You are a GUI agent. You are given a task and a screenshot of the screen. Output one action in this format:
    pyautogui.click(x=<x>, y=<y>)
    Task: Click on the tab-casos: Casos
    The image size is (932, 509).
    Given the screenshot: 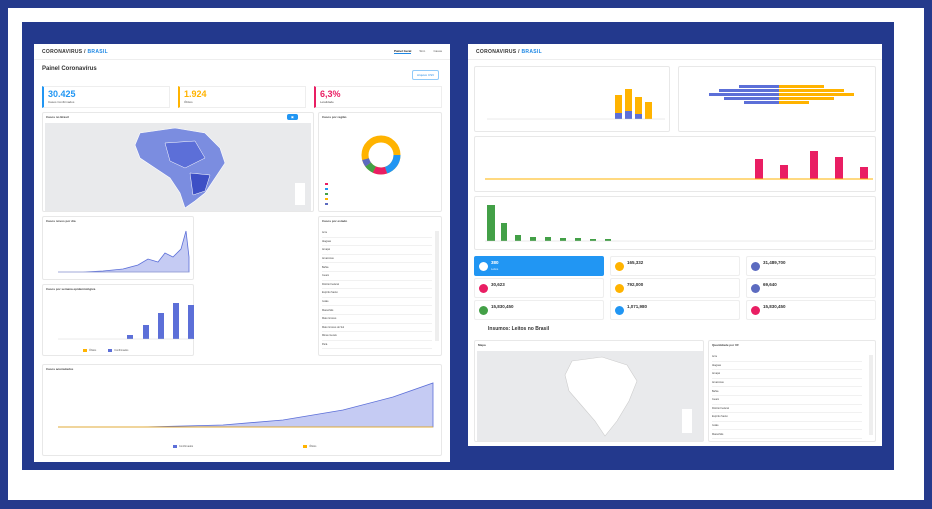 What is the action you would take?
    pyautogui.click(x=437, y=51)
    